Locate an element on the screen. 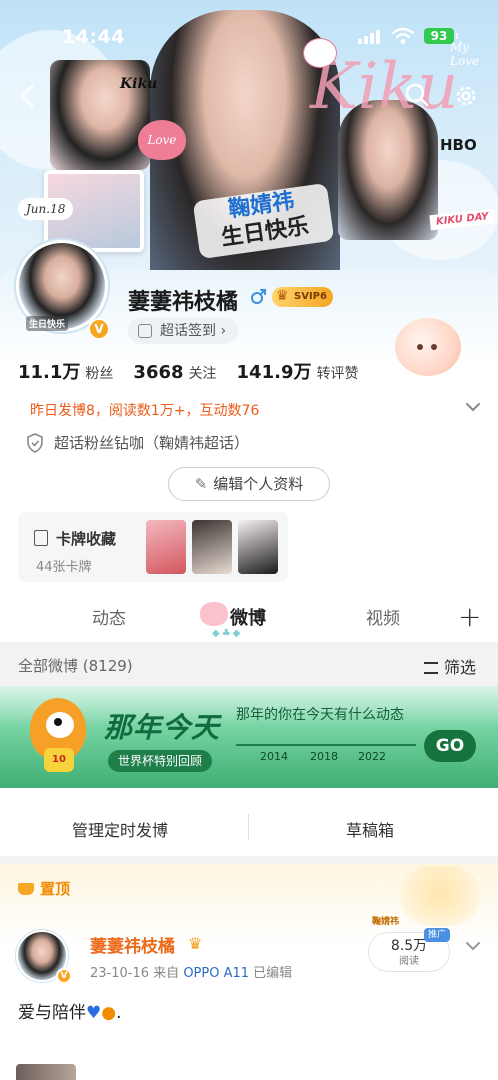 Image resolution: width=498 pixels, height=1080 pixels. chevron-down-icon is located at coordinates (473, 407).